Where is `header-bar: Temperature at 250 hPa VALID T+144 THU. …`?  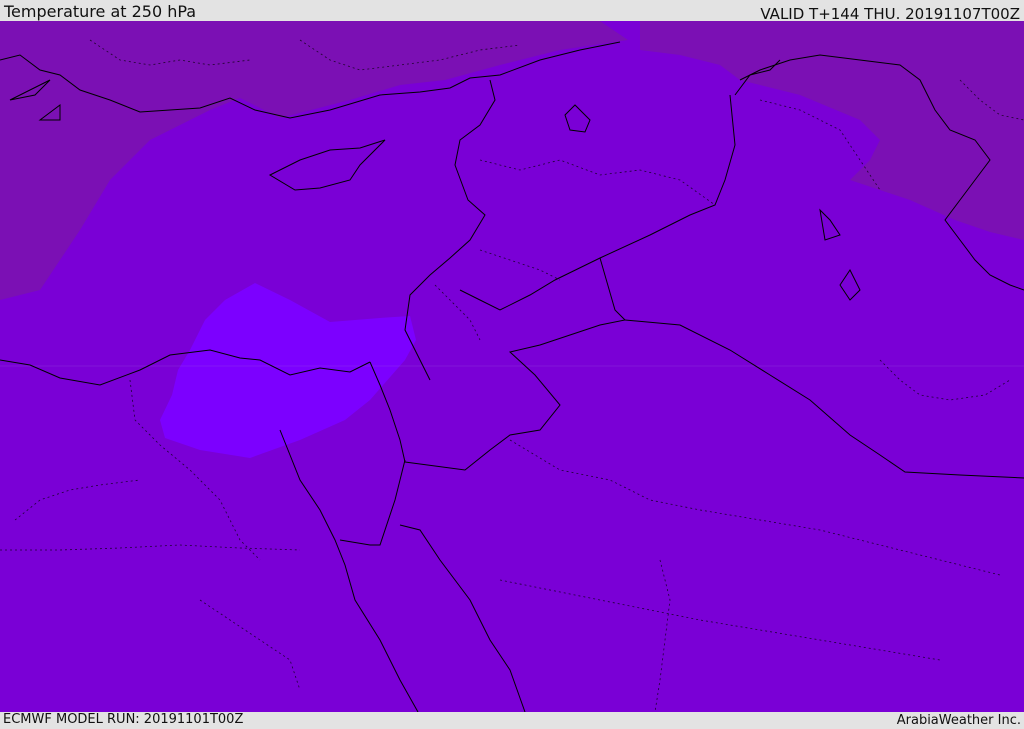
header-bar: Temperature at 250 hPa VALID T+144 THU. … is located at coordinates (512, 11).